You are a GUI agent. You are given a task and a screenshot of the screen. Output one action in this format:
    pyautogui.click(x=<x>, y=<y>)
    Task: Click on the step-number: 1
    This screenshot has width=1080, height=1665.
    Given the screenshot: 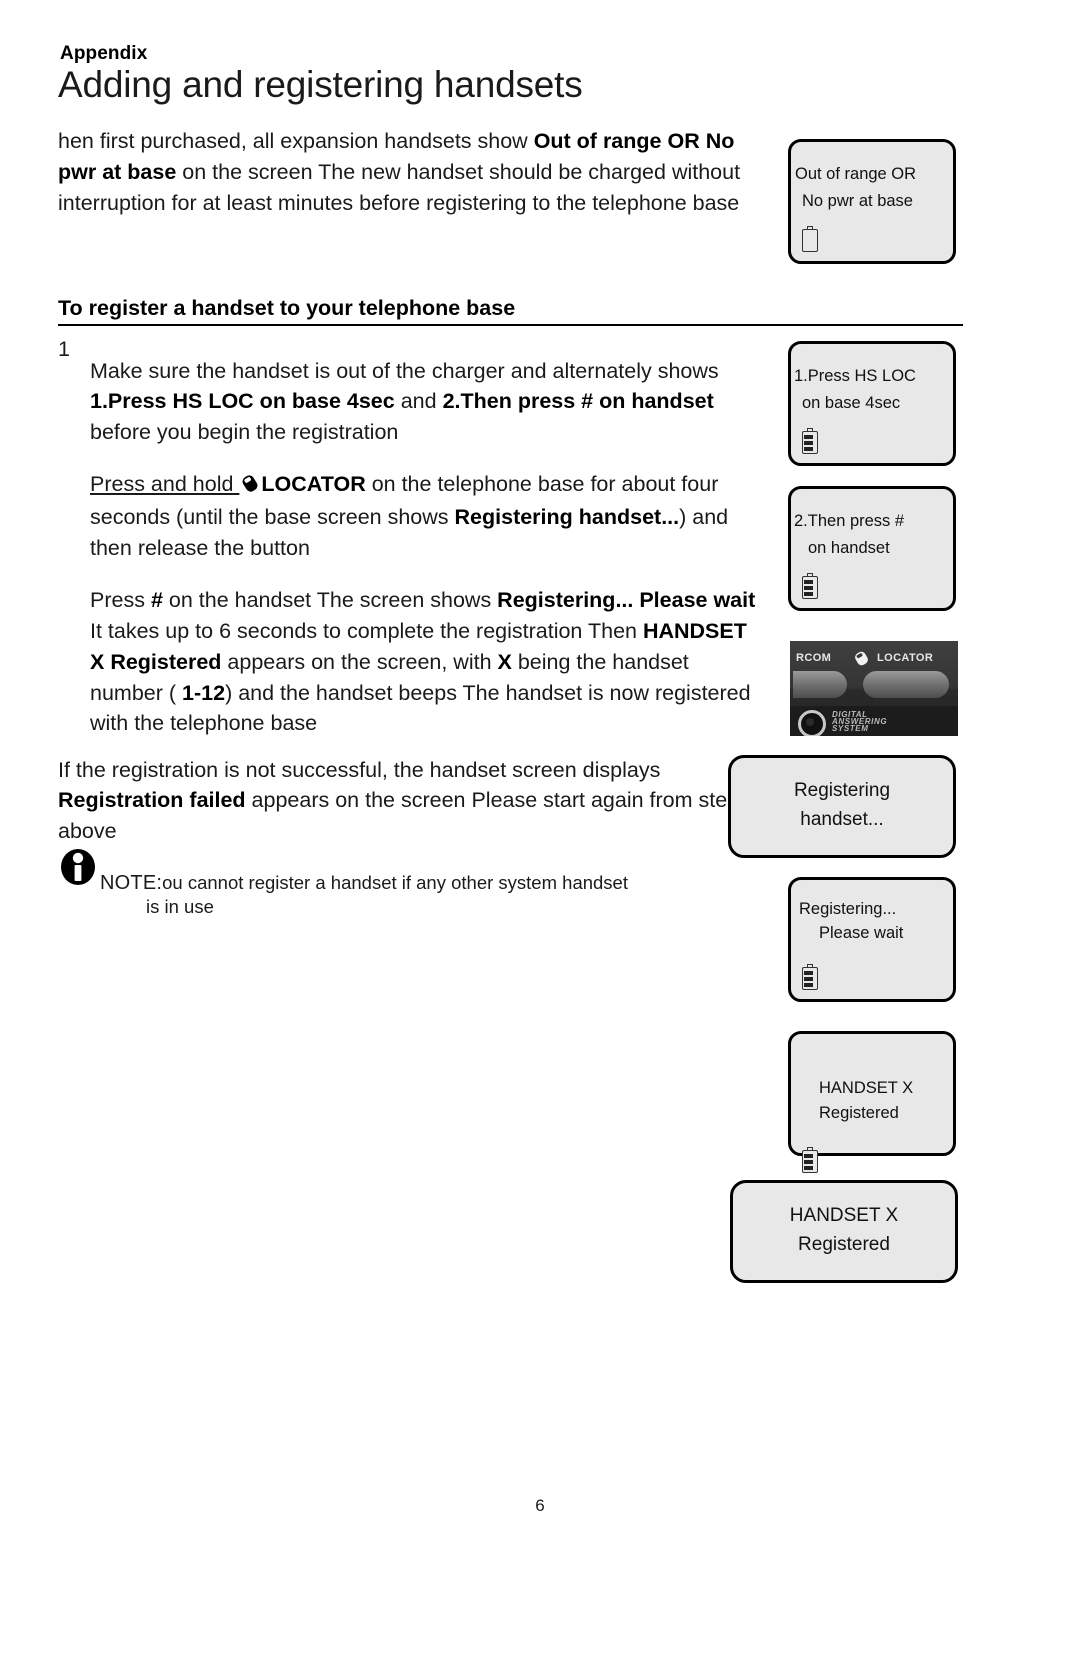 What is the action you would take?
    pyautogui.click(x=64, y=349)
    